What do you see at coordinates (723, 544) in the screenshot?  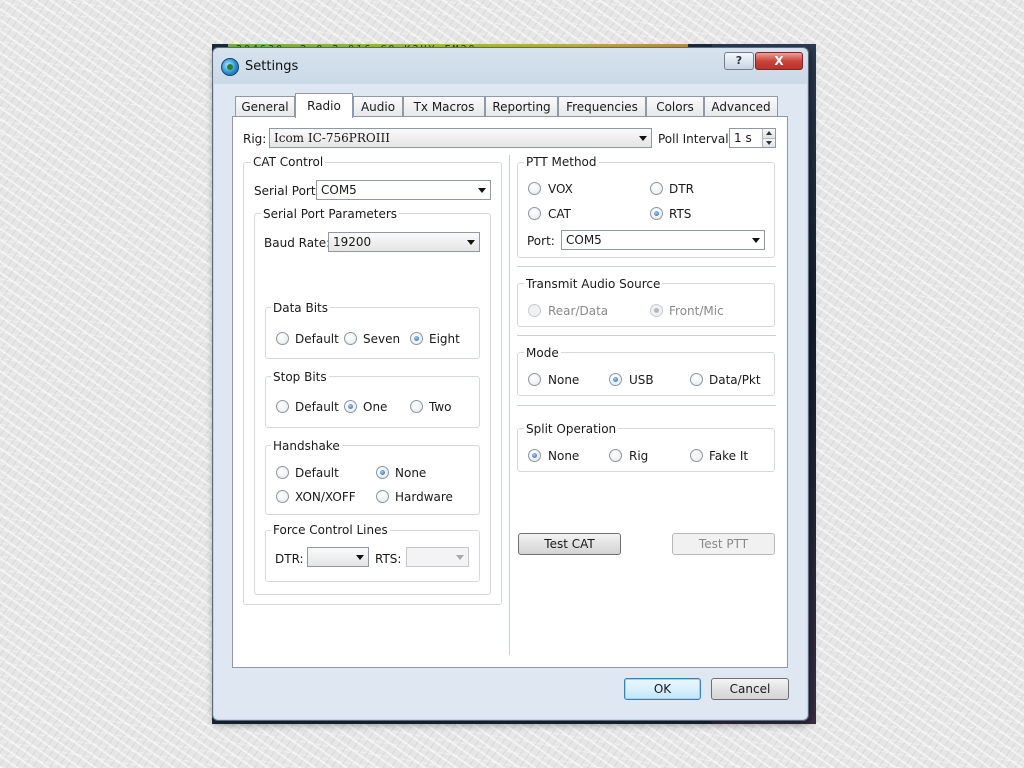 I see `test-ptt-button: Test PTT` at bounding box center [723, 544].